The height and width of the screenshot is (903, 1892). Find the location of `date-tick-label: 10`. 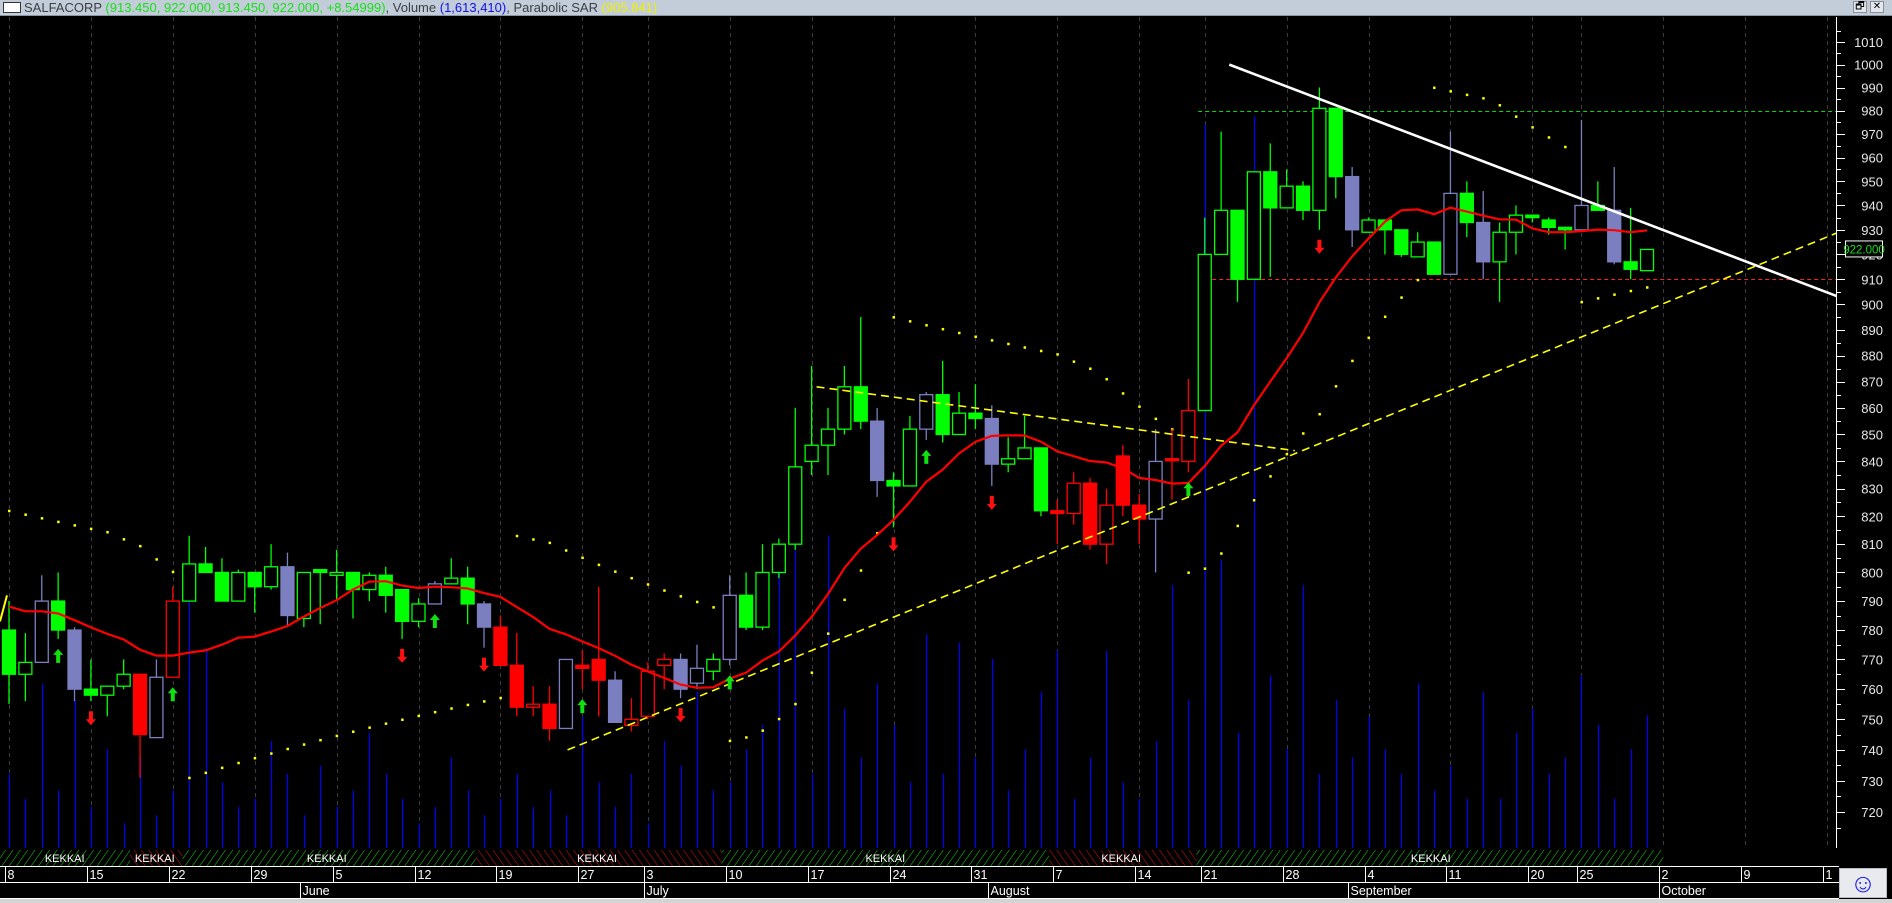

date-tick-label: 10 is located at coordinates (736, 875).